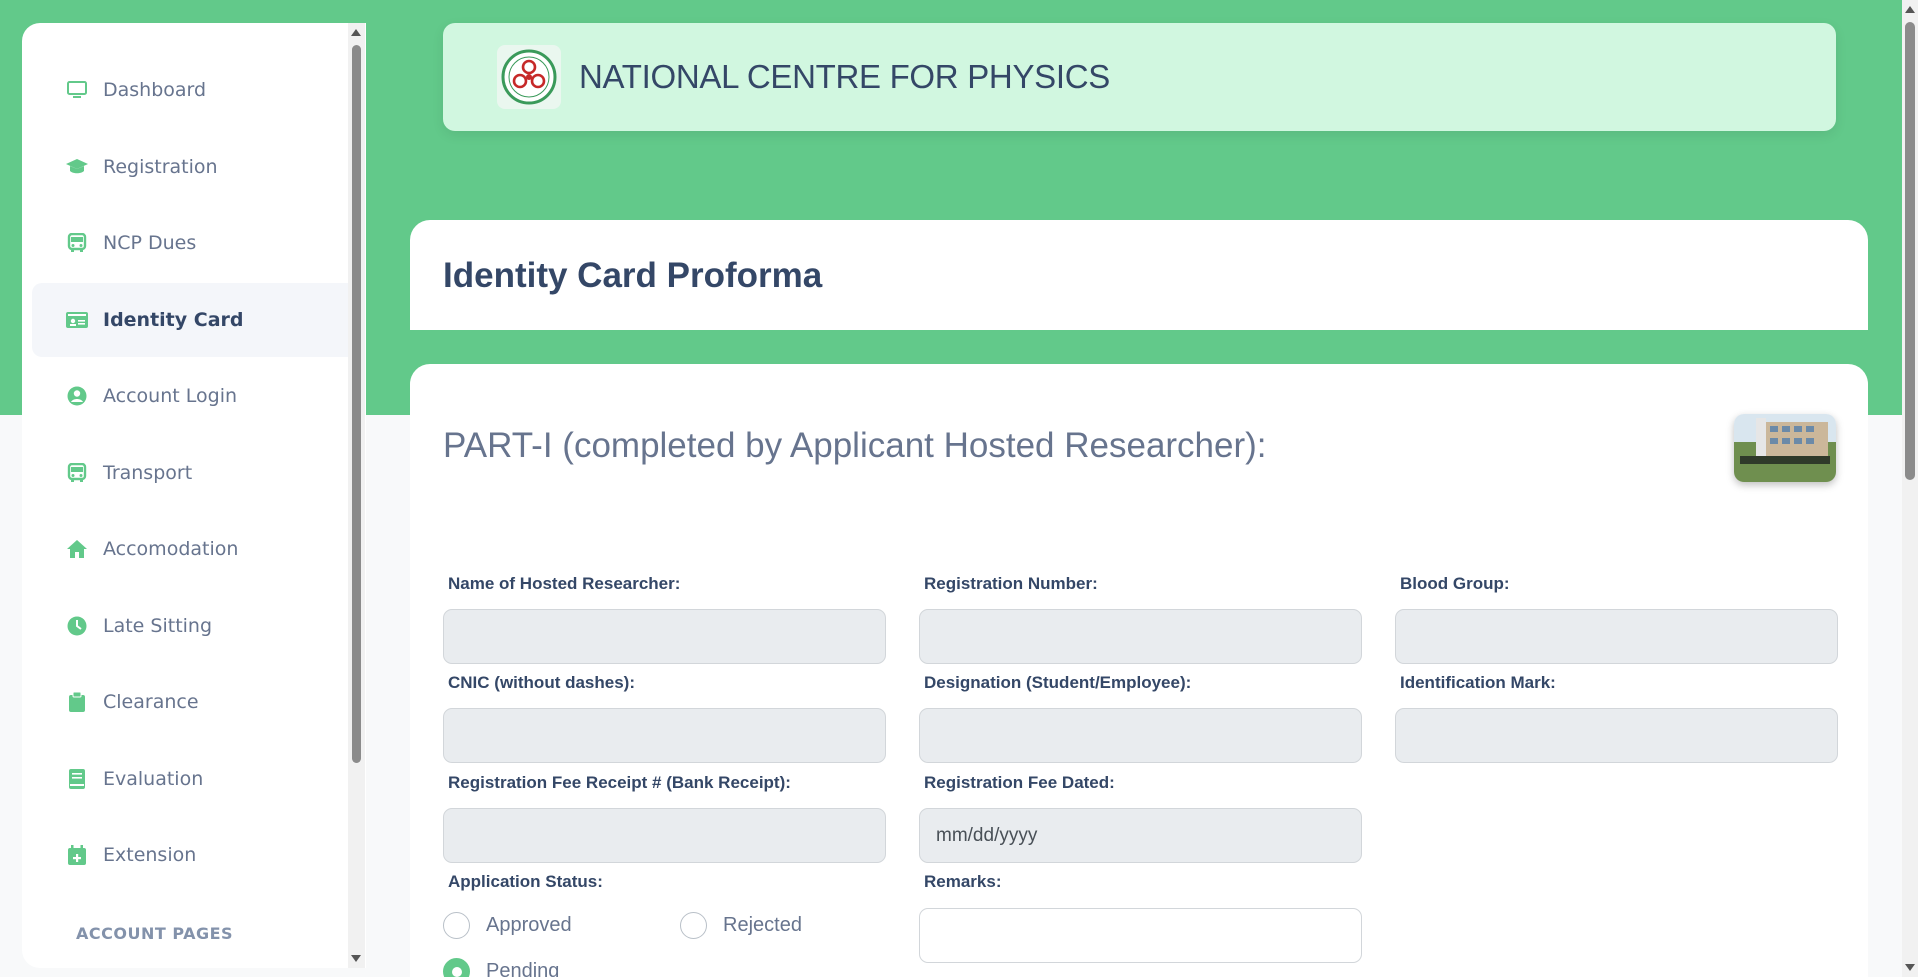 The width and height of the screenshot is (1918, 977). I want to click on book-icon, so click(77, 779).